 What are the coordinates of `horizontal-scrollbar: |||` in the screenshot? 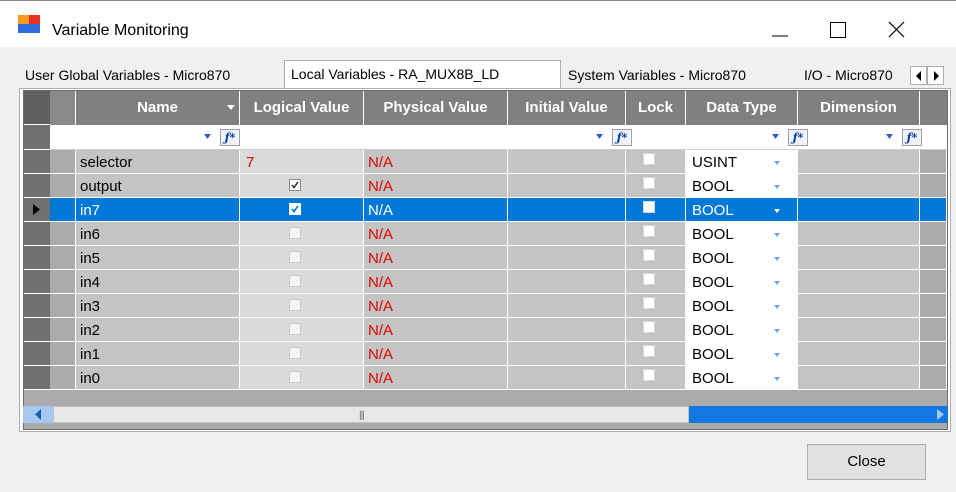 It's located at (485, 414).